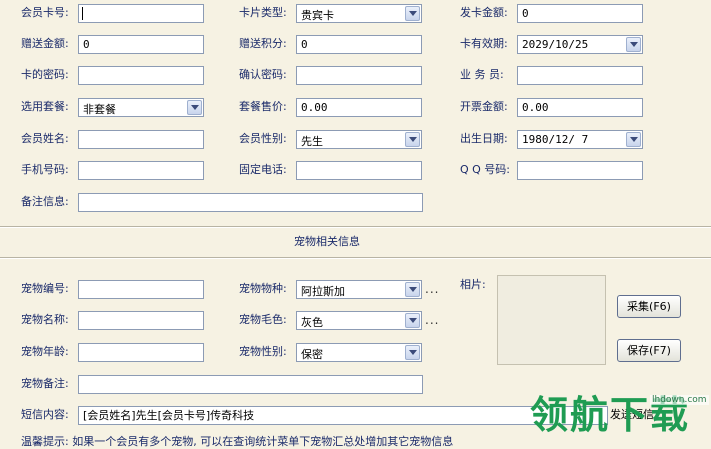 This screenshot has height=449, width=711. What do you see at coordinates (45, 351) in the screenshot?
I see `pet-age-label: 宠物年龄:` at bounding box center [45, 351].